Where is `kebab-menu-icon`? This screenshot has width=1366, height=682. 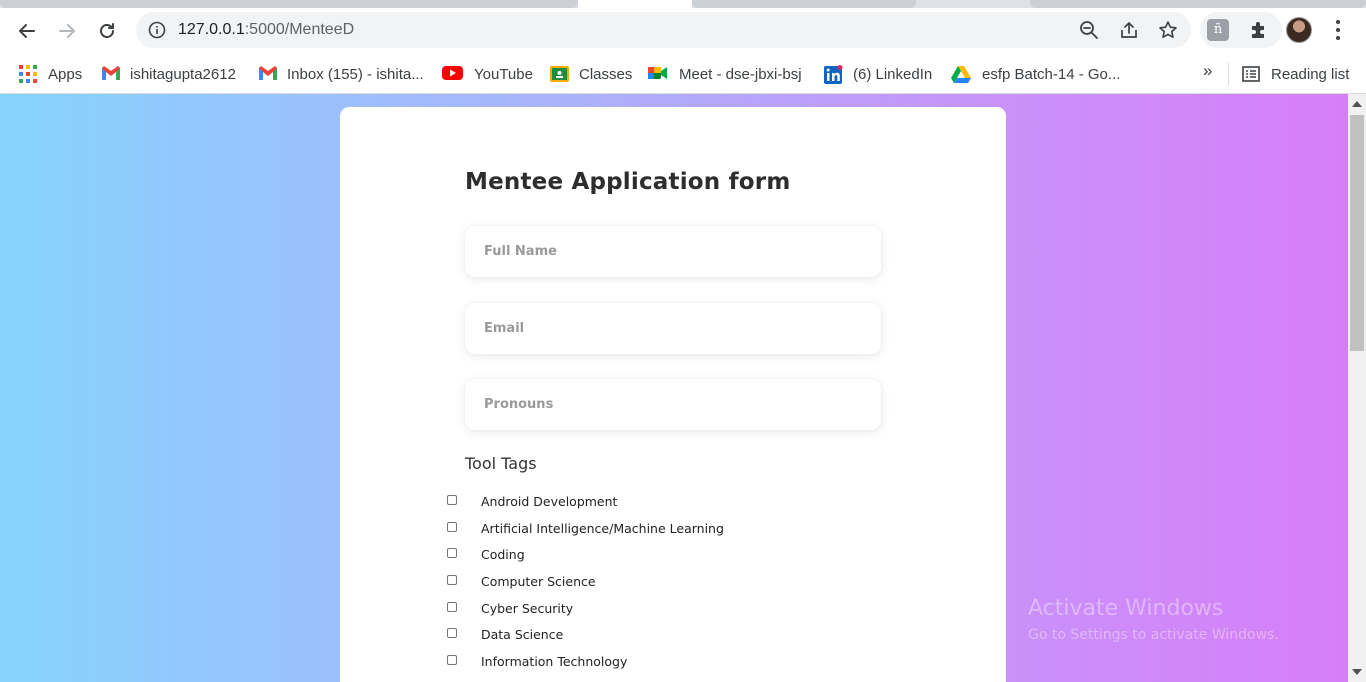
kebab-menu-icon is located at coordinates (1338, 30).